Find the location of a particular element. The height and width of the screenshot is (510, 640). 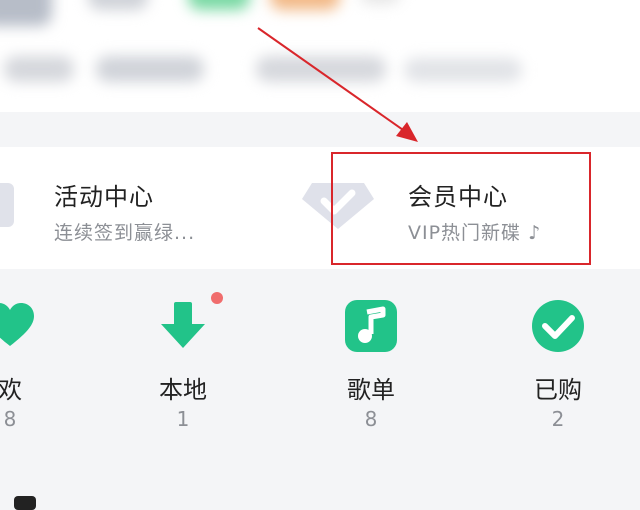

local-shortcut: 本地 1 is located at coordinates (183, 361).